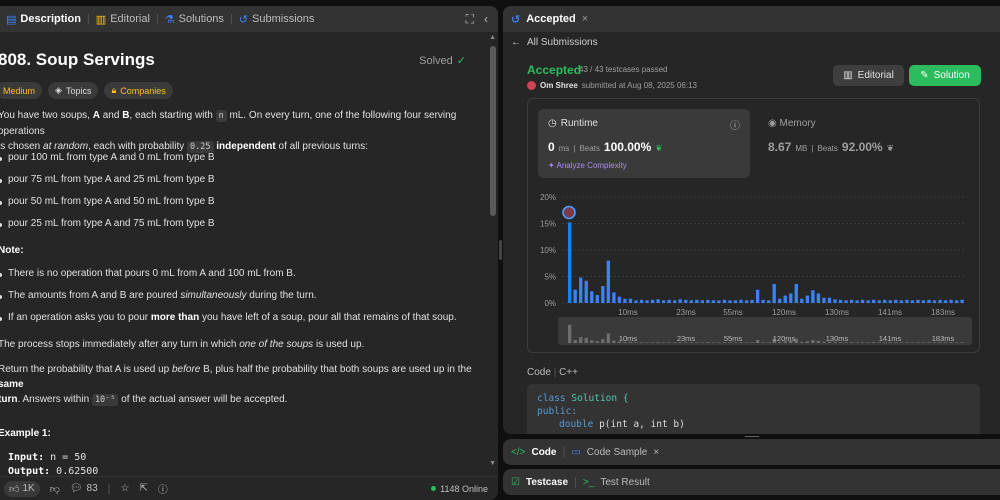 The width and height of the screenshot is (1000, 500). I want to click on tab-testcase: Testcase, so click(547, 482).